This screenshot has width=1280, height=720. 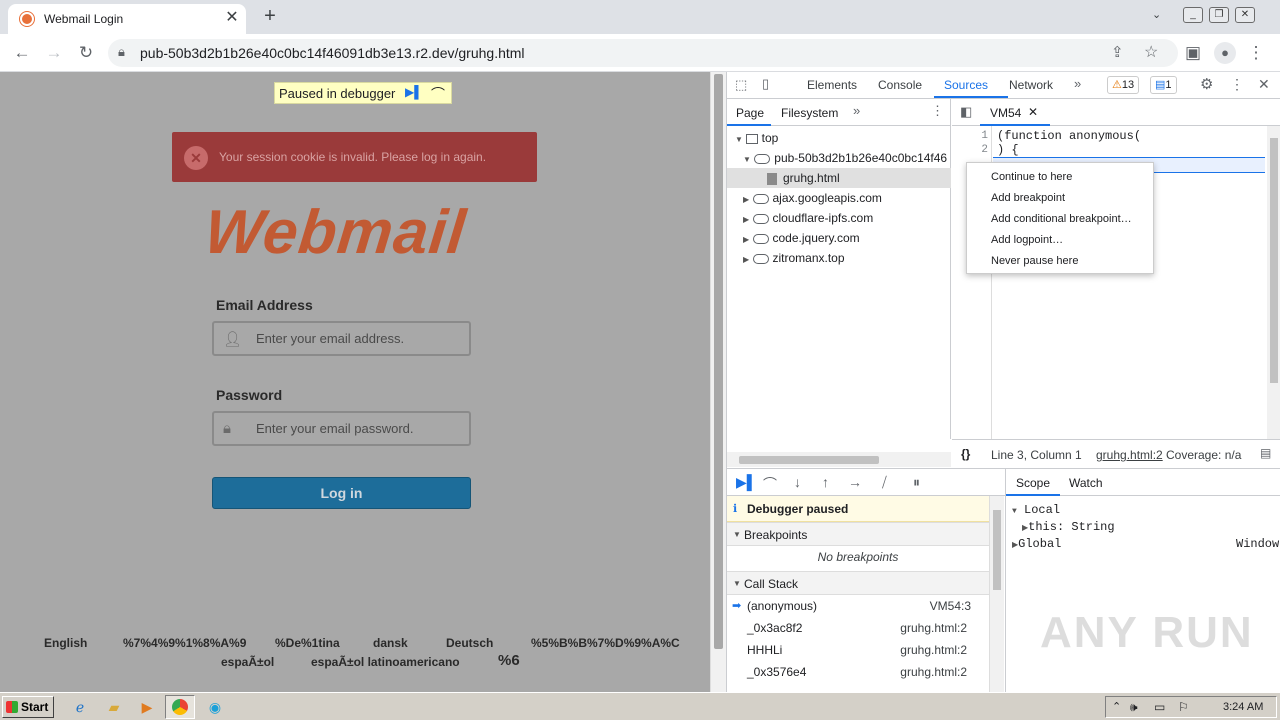 I want to click on edge-icon: ◉, so click(x=215, y=707).